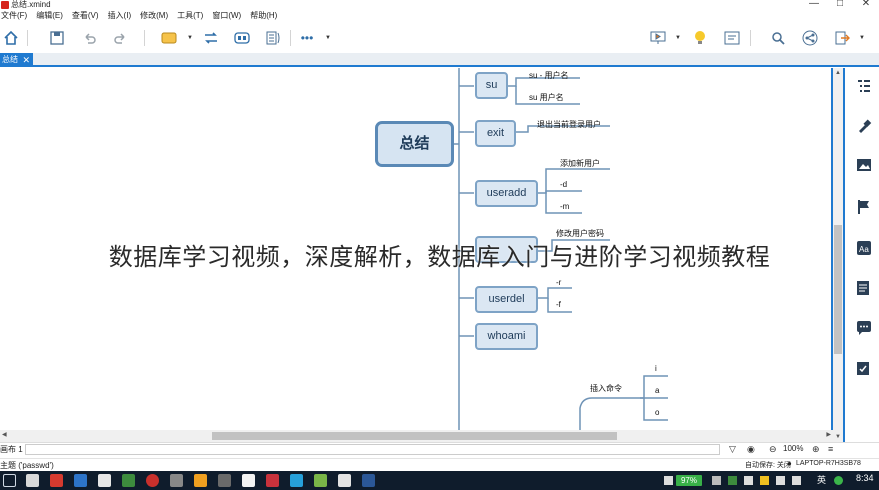 This screenshot has width=879, height=490. What do you see at coordinates (773, 449) in the screenshot?
I see `zoom-out-icon: ⊖` at bounding box center [773, 449].